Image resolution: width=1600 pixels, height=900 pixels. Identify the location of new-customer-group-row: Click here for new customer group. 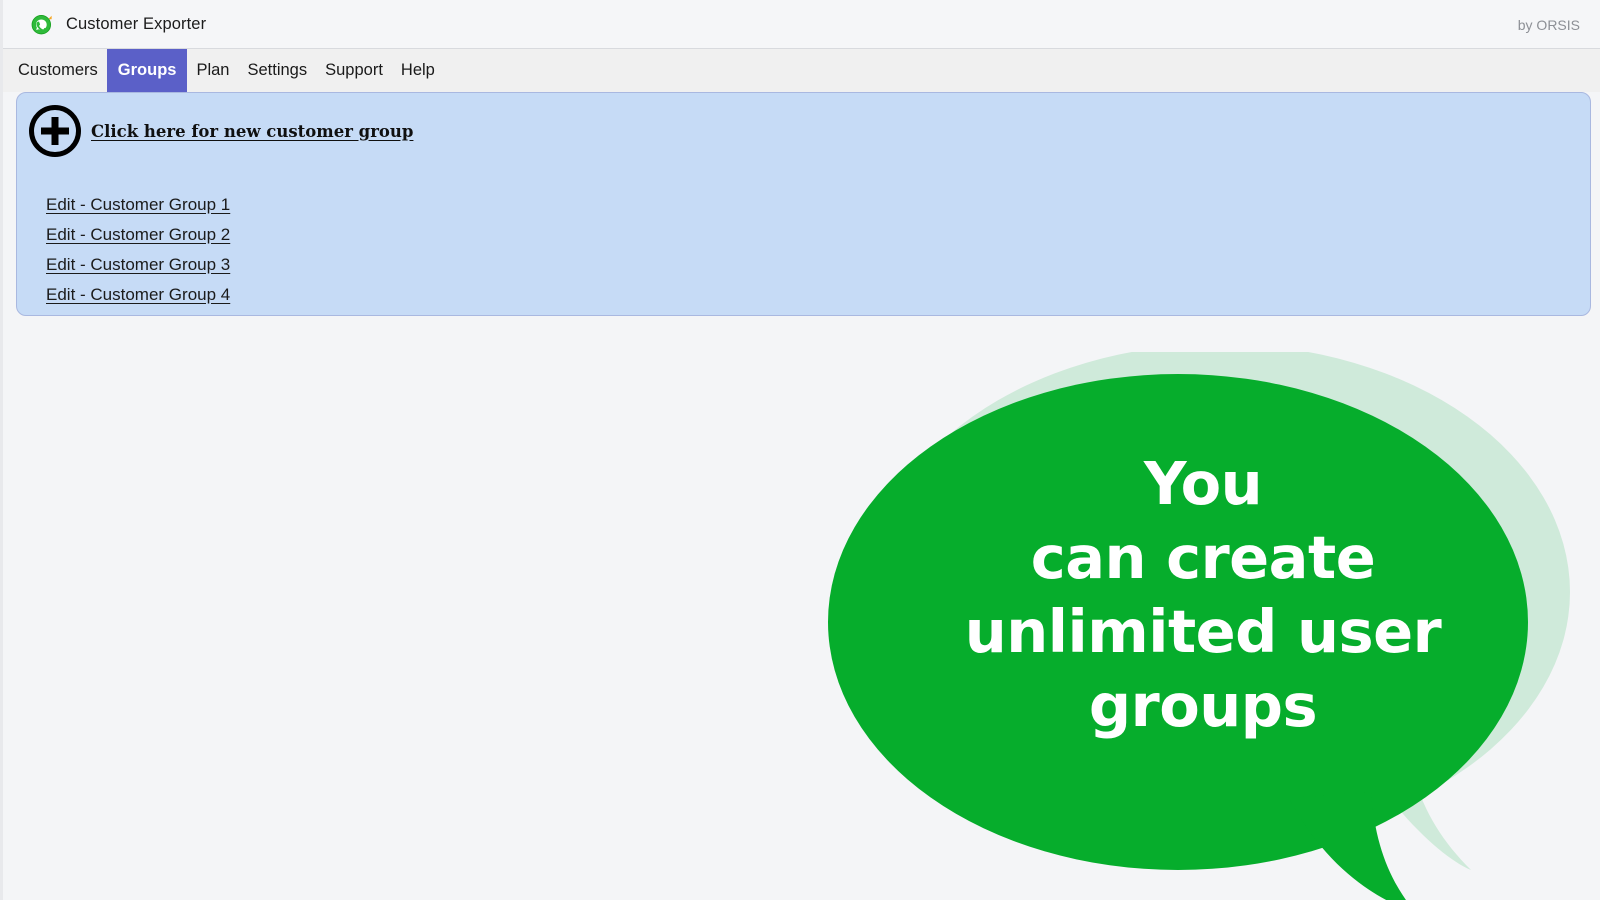
(221, 131).